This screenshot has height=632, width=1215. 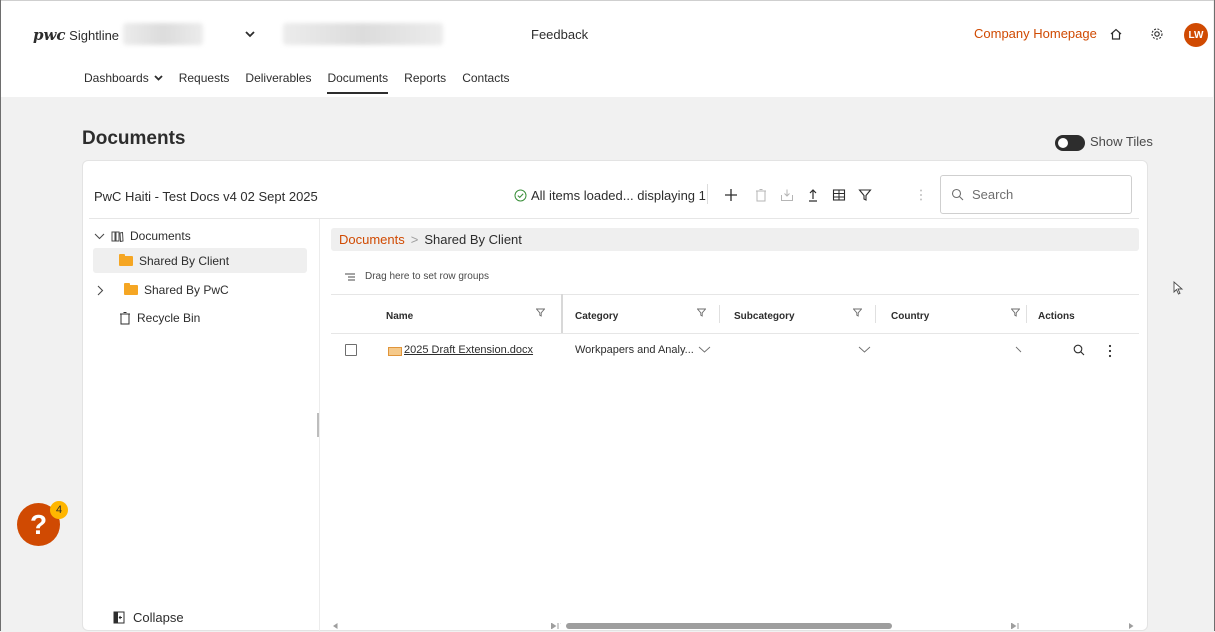 I want to click on company-homepage-link: Company Homepage, so click(x=1035, y=33).